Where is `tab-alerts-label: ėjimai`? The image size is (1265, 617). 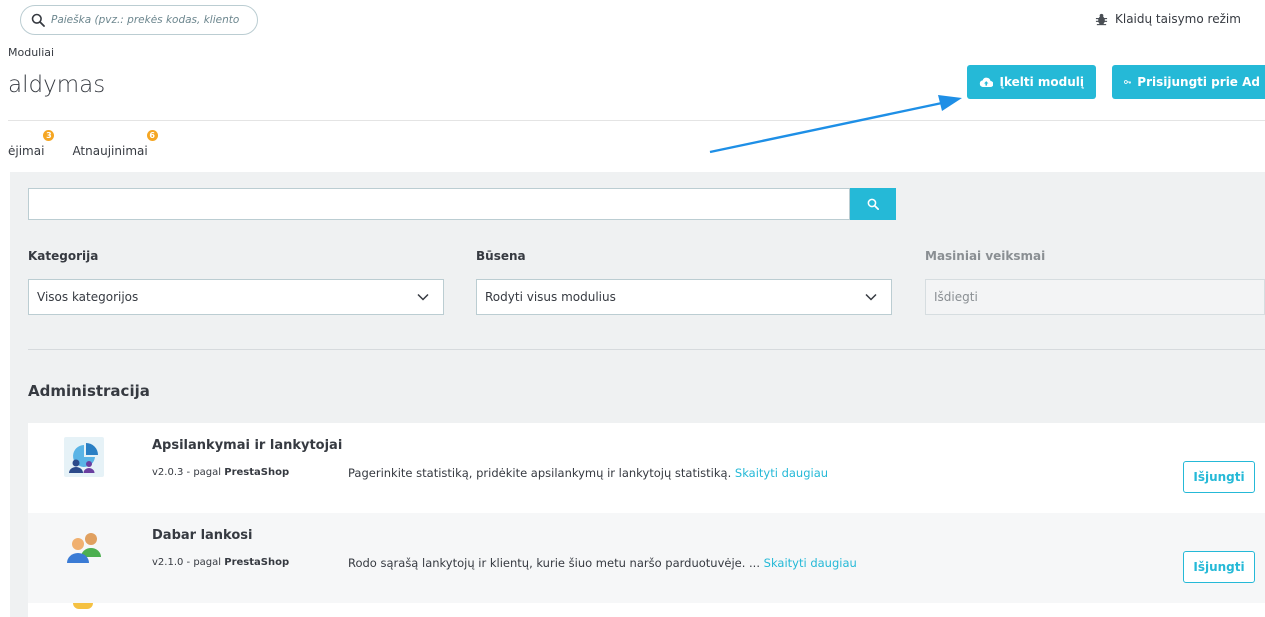
tab-alerts-label: ėjimai is located at coordinates (26, 151).